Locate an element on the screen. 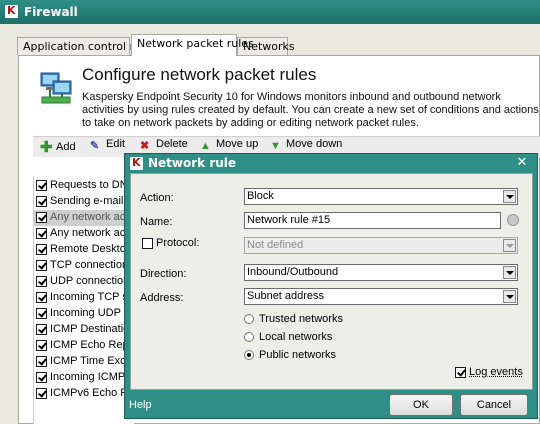  rule-label: ICMPv6 Echo Request is located at coordinates (92, 393).